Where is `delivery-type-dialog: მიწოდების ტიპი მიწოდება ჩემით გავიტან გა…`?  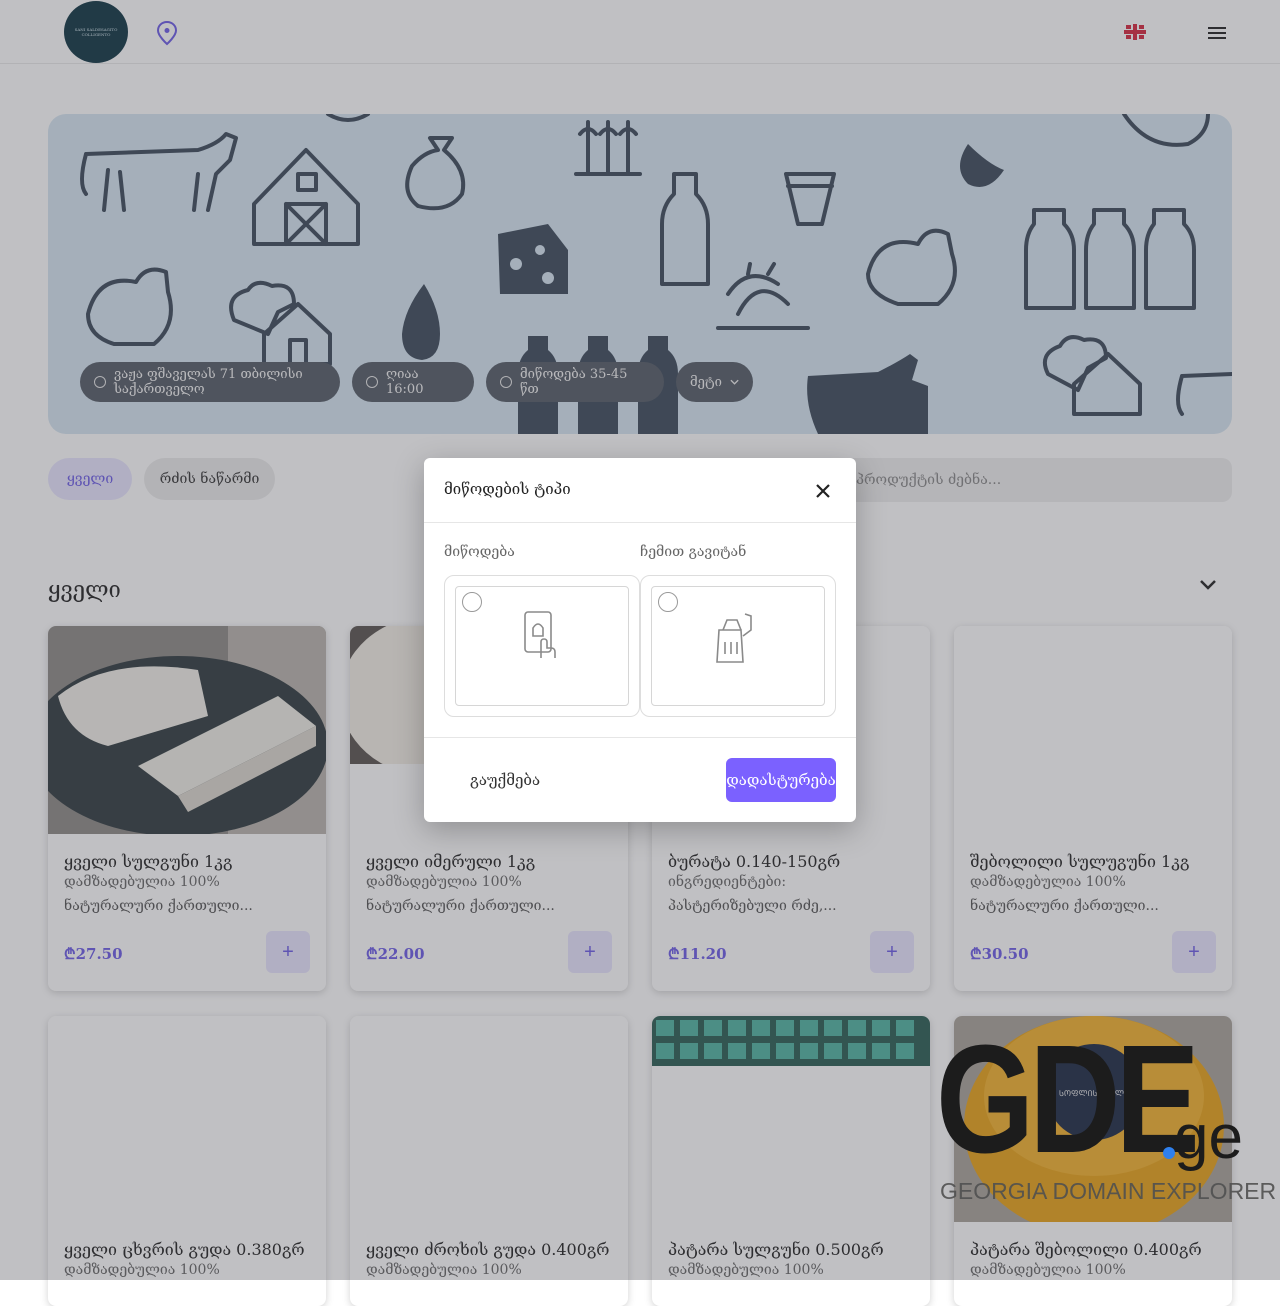
delivery-type-dialog: მიწოდების ტიპი მიწოდება ჩემით გავიტან გა… is located at coordinates (640, 640).